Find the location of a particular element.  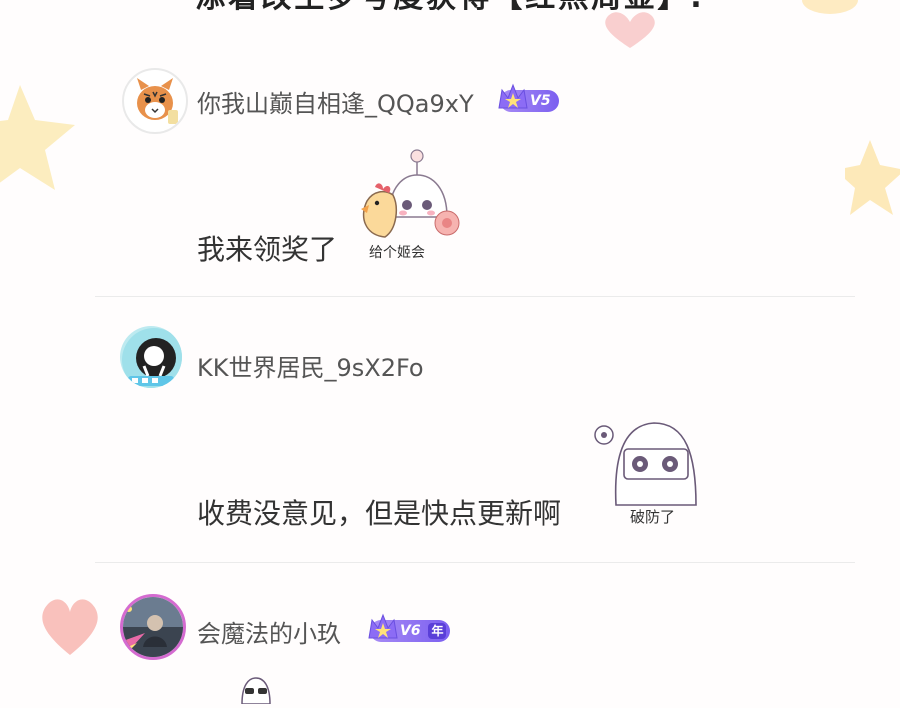

vip-badge: V5 is located at coordinates (528, 97).